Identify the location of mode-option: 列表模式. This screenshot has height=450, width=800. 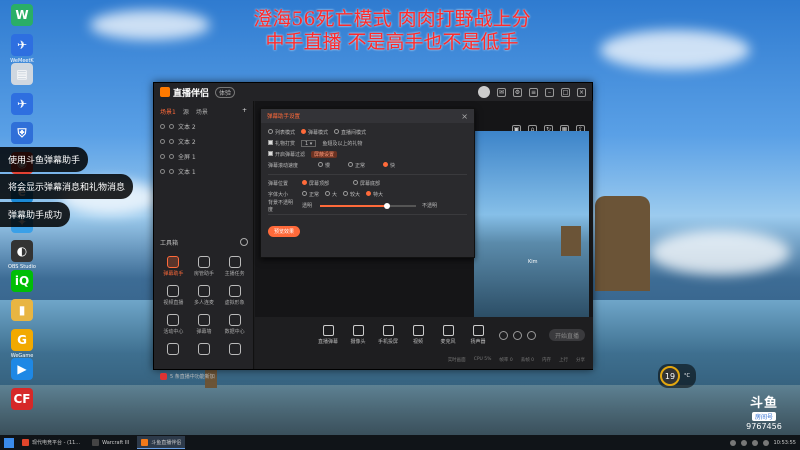
(281, 132).